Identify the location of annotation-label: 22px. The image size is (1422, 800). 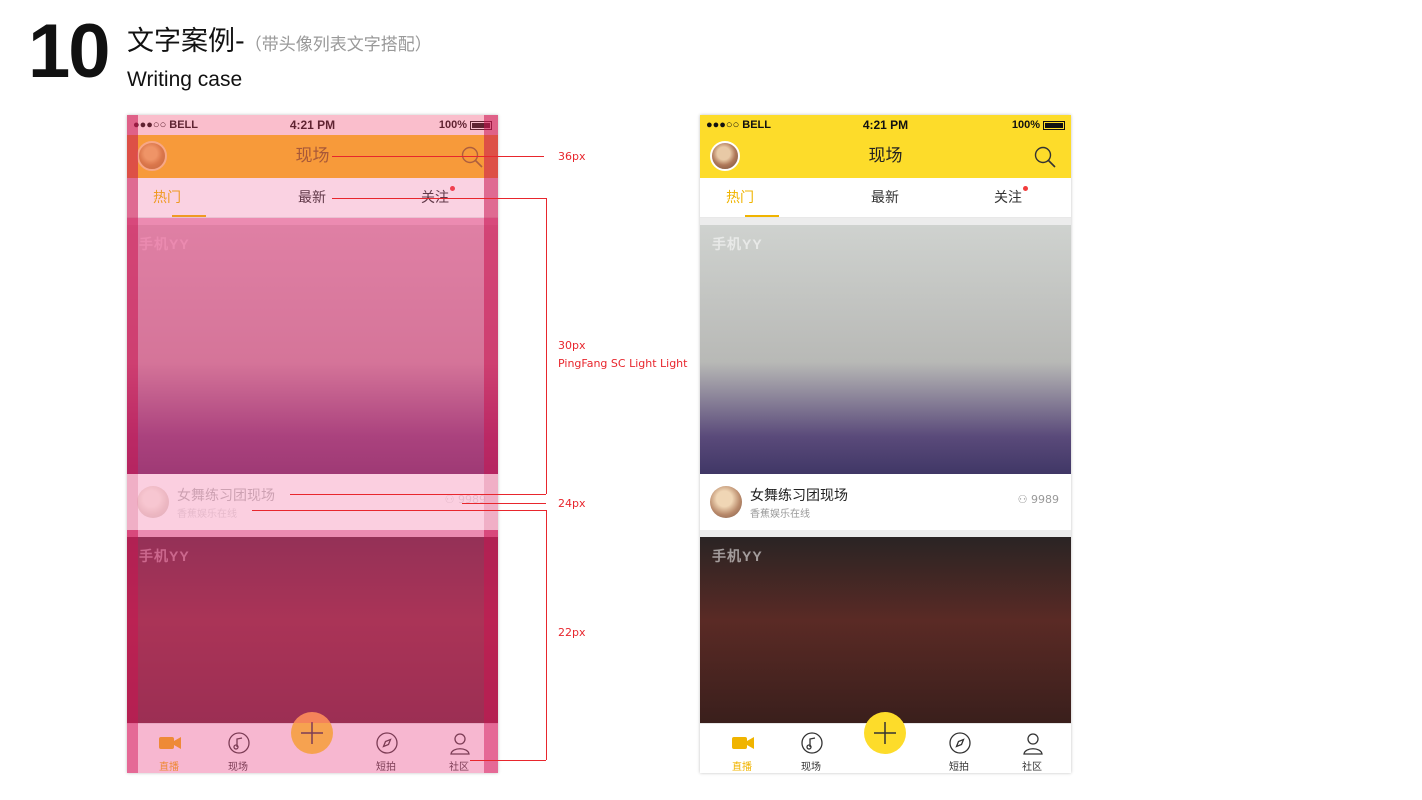
(572, 632).